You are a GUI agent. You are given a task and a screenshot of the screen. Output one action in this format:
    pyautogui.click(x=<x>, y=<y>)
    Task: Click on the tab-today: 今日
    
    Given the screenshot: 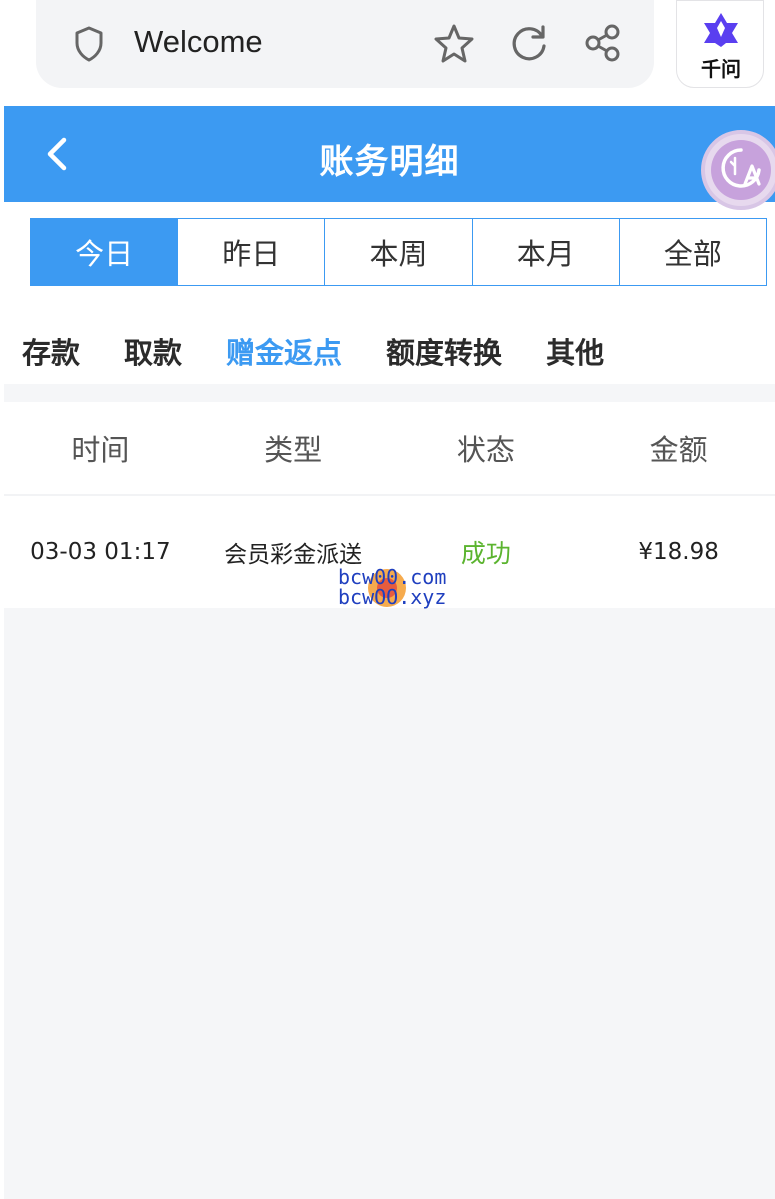 What is the action you would take?
    pyautogui.click(x=104, y=252)
    